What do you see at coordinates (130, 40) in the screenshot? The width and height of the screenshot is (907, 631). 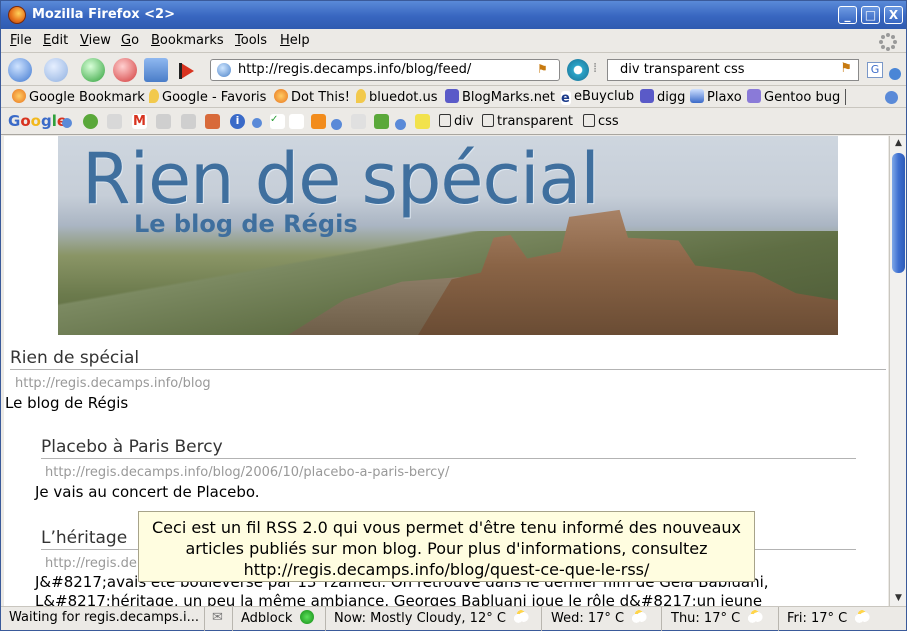 I see `menu-go: Go` at bounding box center [130, 40].